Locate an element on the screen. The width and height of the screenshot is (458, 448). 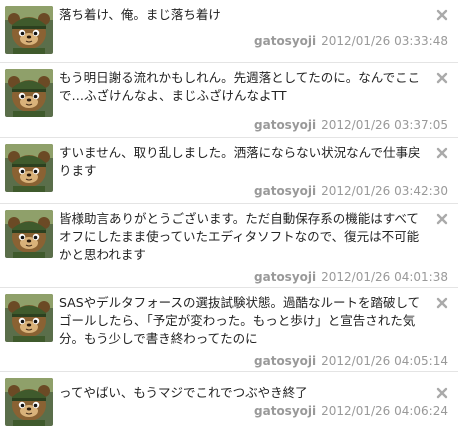
timestamp-link: 2012/01/26 03:42:30 is located at coordinates (384, 191).